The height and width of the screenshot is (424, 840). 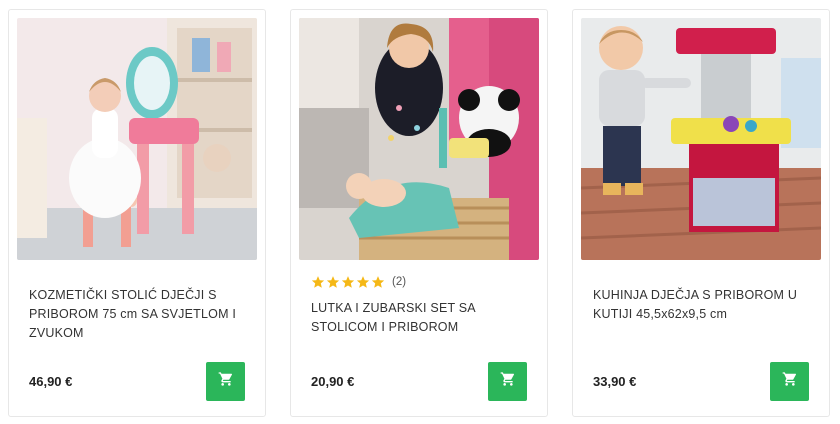 What do you see at coordinates (615, 381) in the screenshot?
I see `product-price: 33,90 €` at bounding box center [615, 381].